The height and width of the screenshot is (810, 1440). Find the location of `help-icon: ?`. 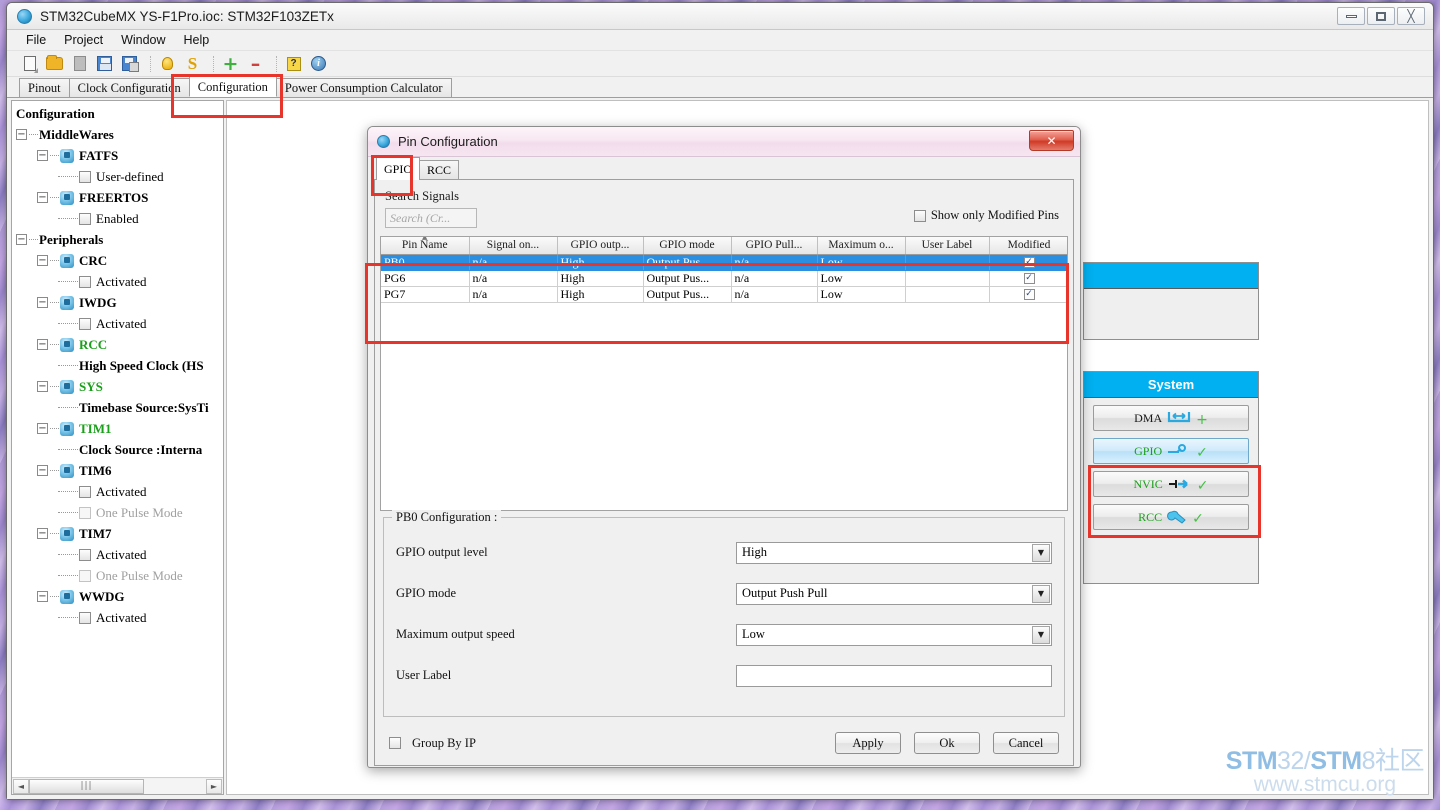

help-icon: ? is located at coordinates (293, 64).